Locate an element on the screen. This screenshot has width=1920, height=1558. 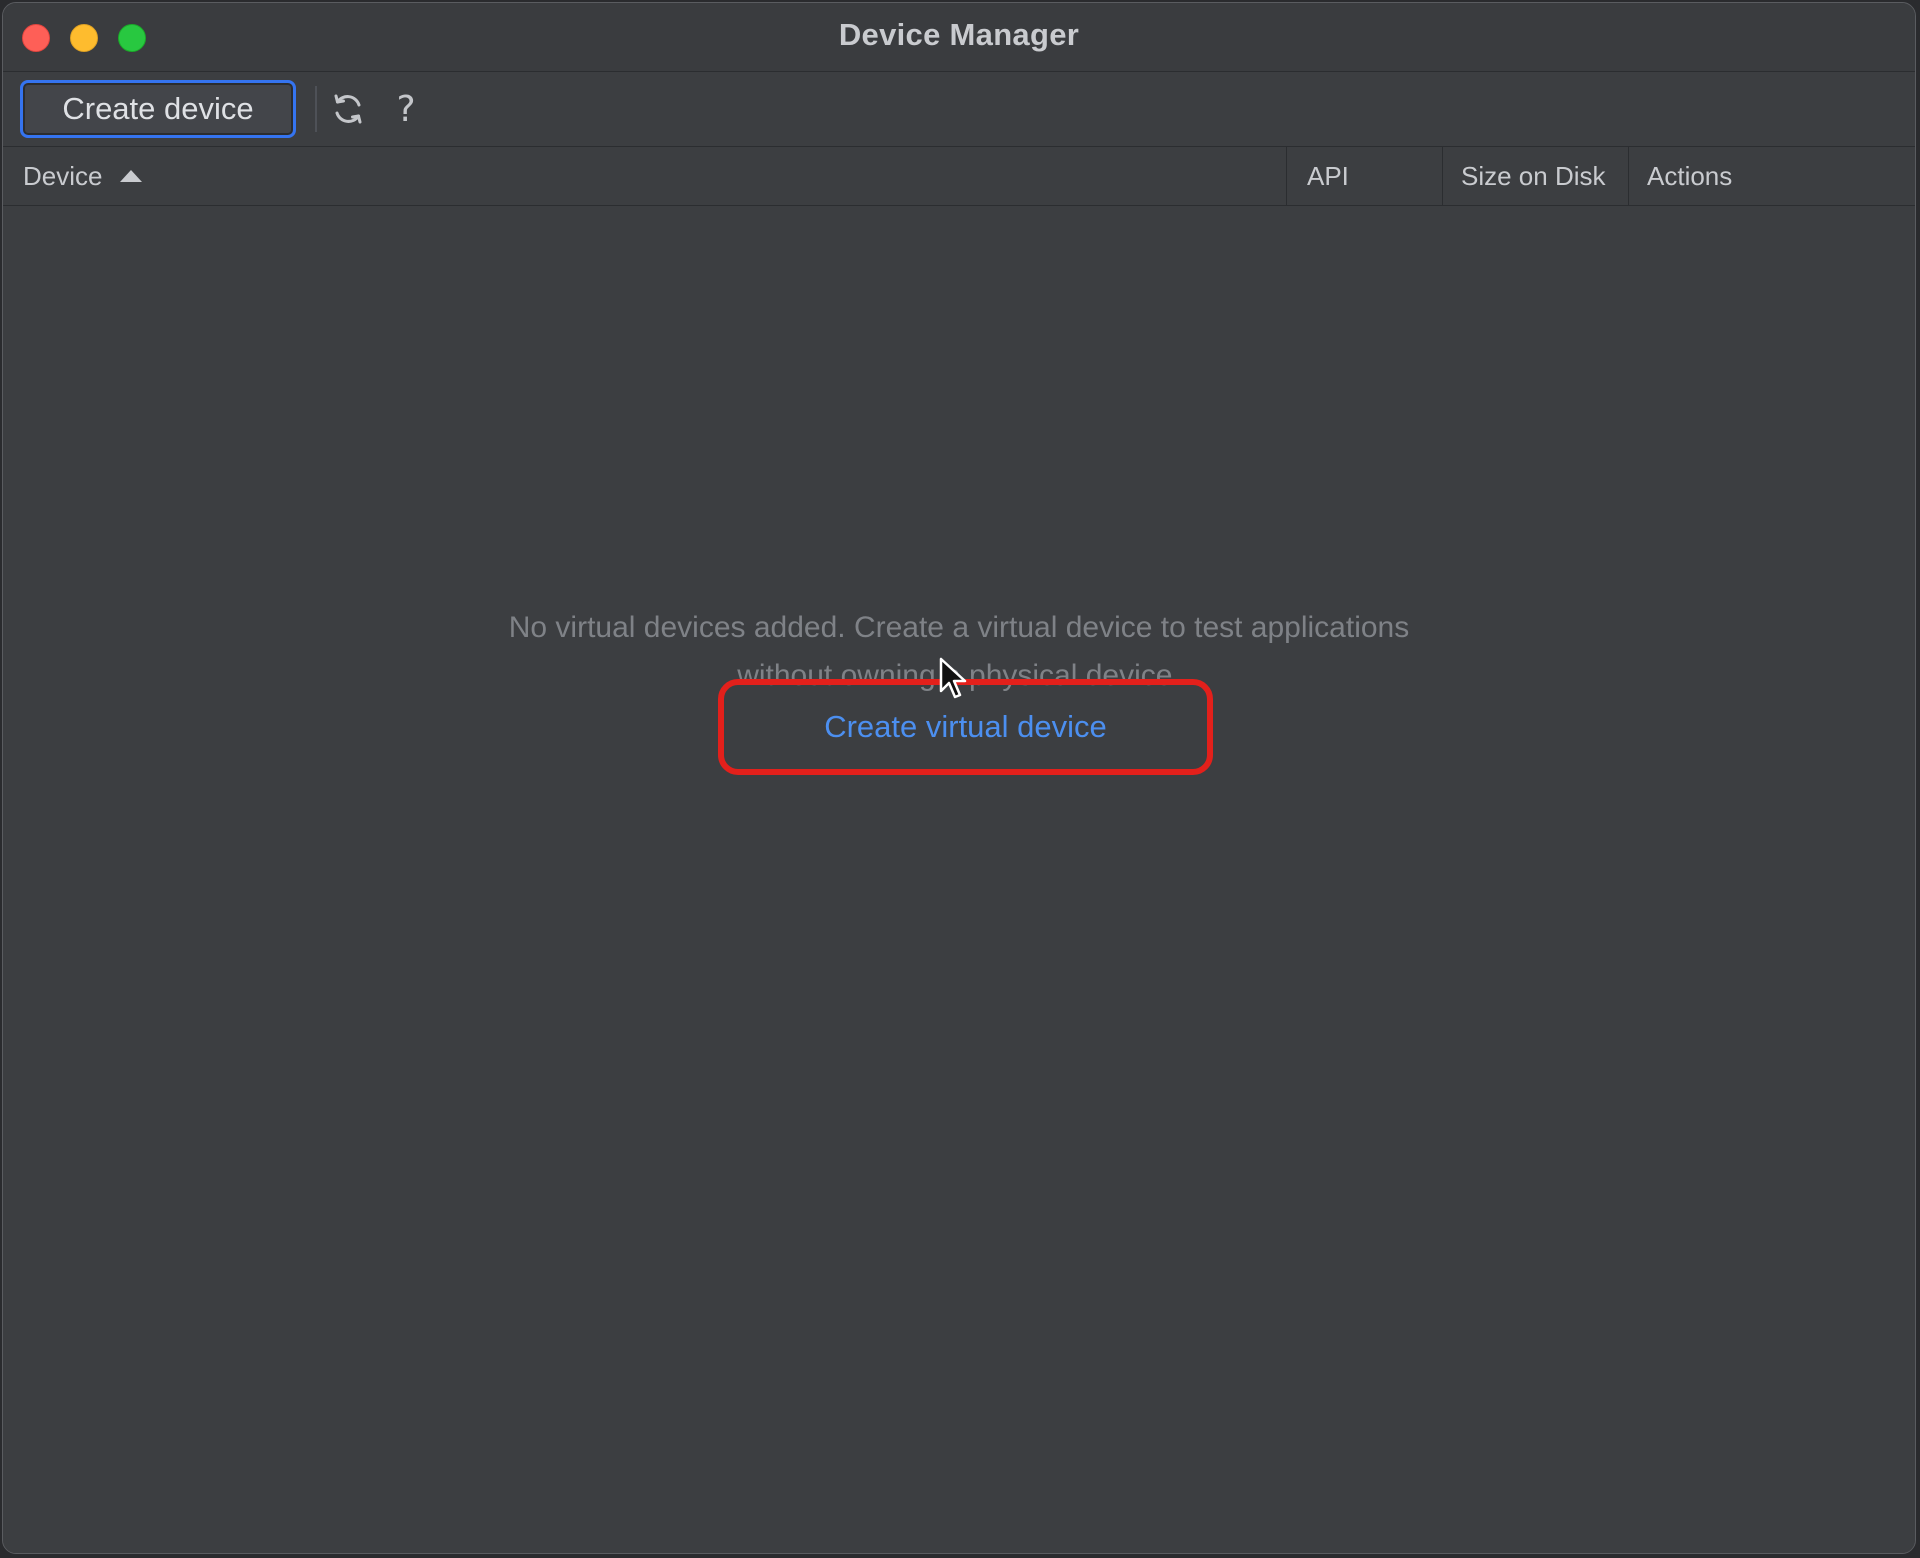
table-header: Device API Size on Disk Actions is located at coordinates (959, 176).